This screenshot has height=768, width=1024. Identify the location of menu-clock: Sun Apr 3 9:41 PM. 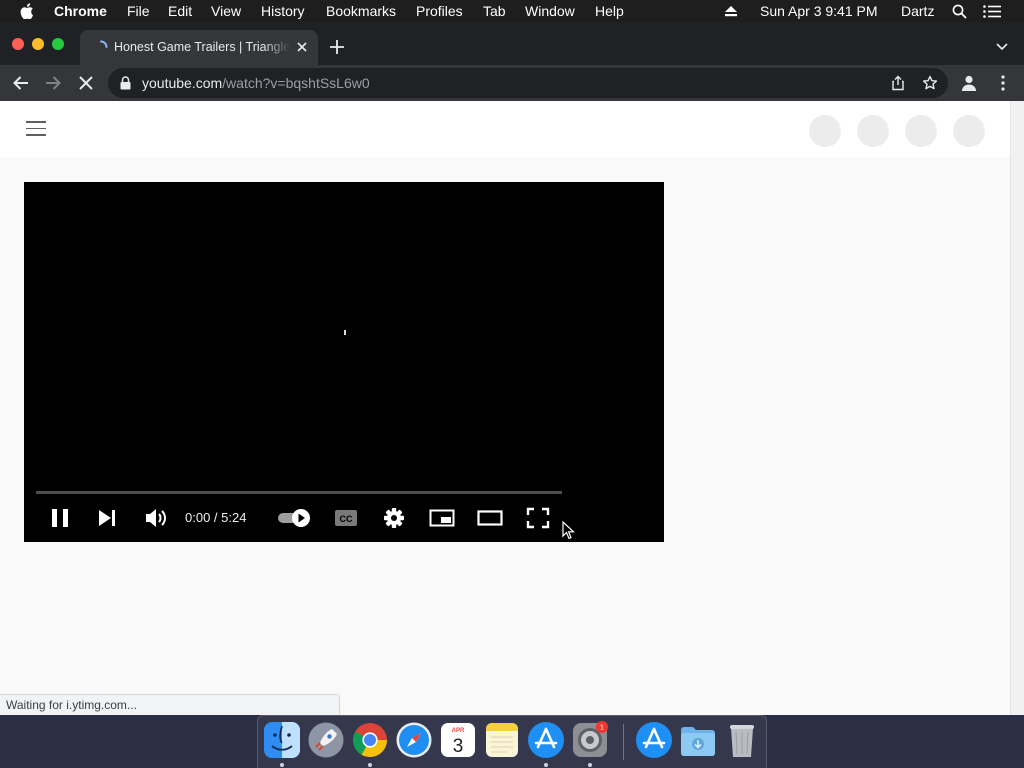
(819, 11).